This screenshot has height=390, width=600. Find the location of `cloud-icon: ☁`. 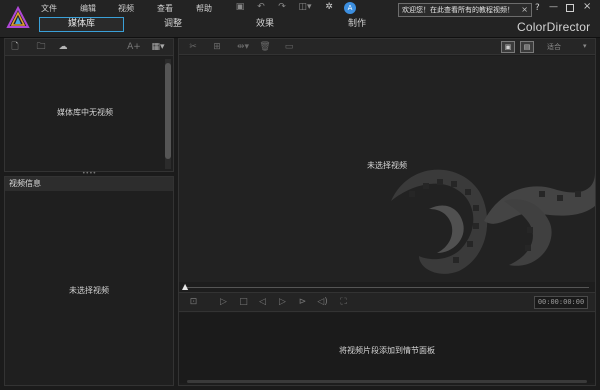

cloud-icon: ☁ is located at coordinates (63, 47).